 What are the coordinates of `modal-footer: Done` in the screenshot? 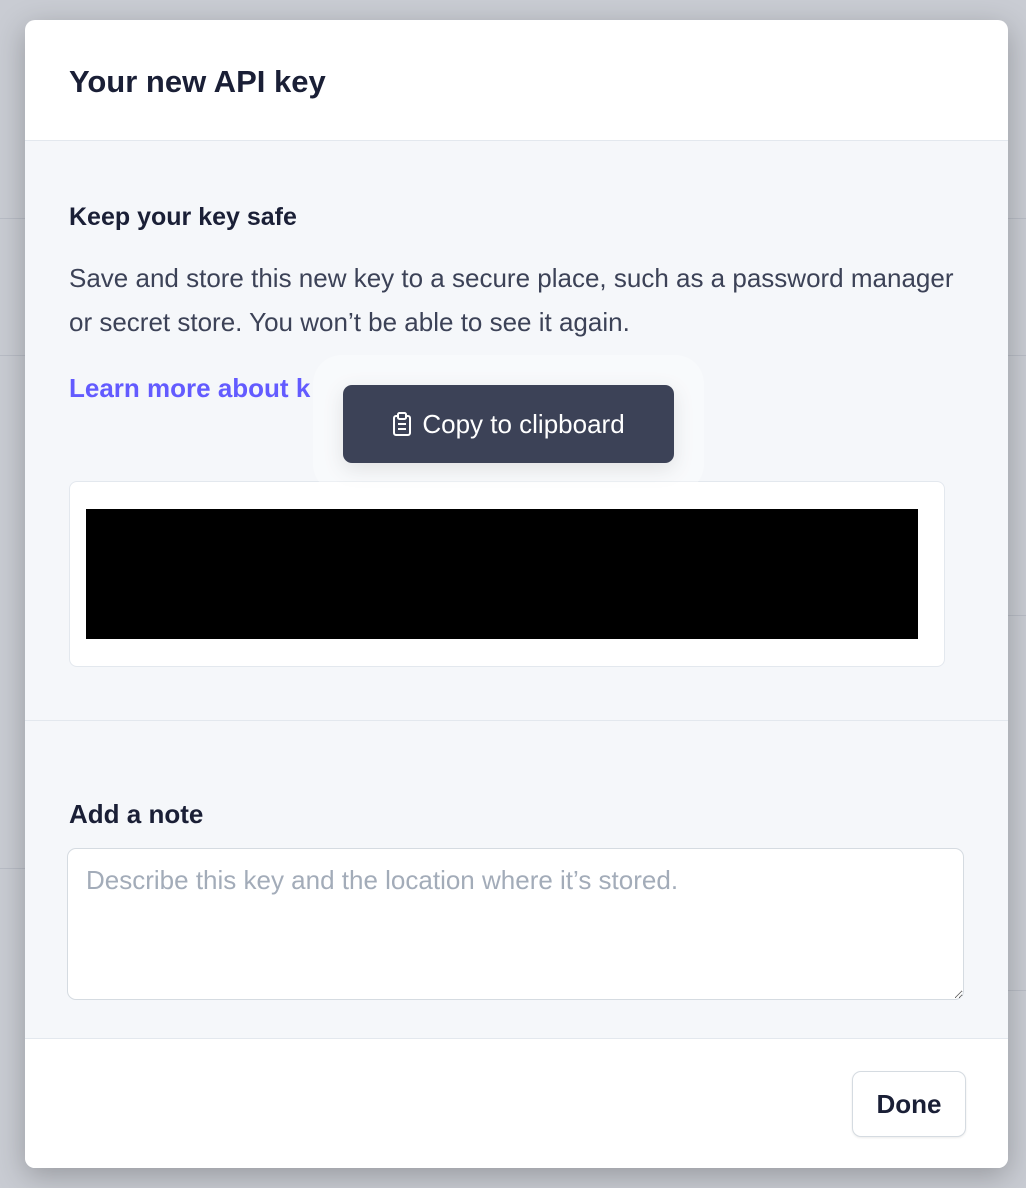 It's located at (516, 1103).